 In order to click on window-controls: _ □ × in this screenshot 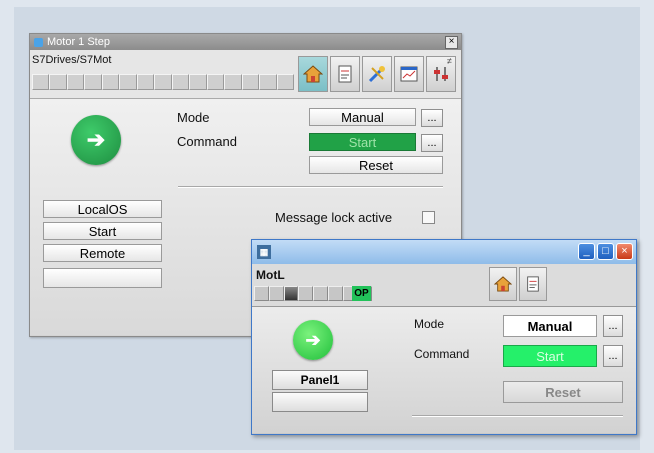, I will do `click(605, 251)`.